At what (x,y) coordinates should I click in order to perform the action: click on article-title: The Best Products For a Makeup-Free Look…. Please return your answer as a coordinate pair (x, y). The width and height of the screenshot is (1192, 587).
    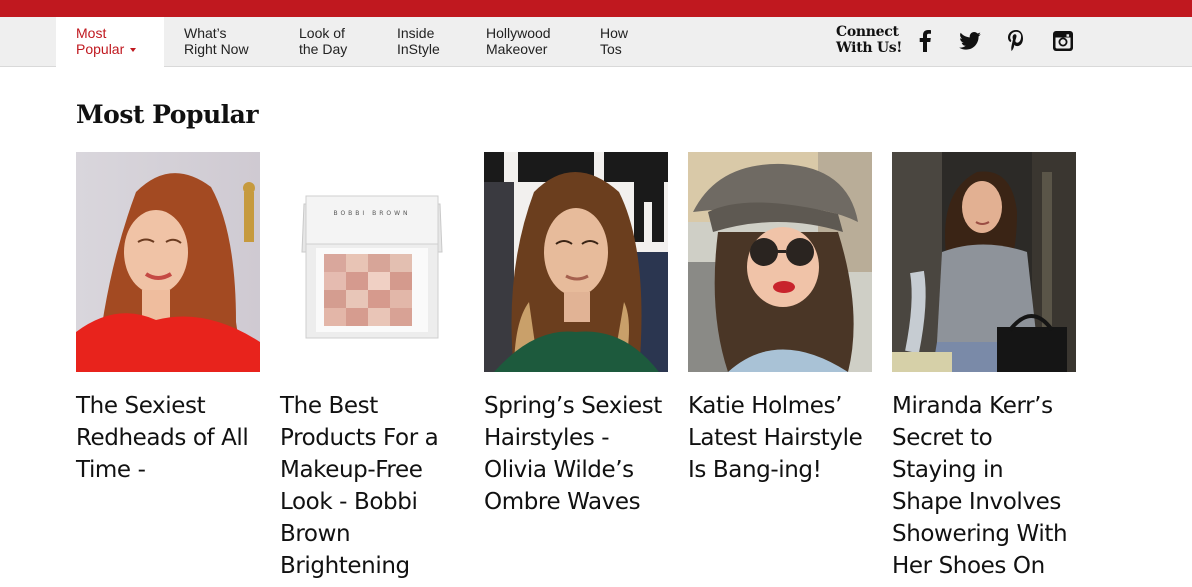
    Looking at the image, I should click on (372, 486).